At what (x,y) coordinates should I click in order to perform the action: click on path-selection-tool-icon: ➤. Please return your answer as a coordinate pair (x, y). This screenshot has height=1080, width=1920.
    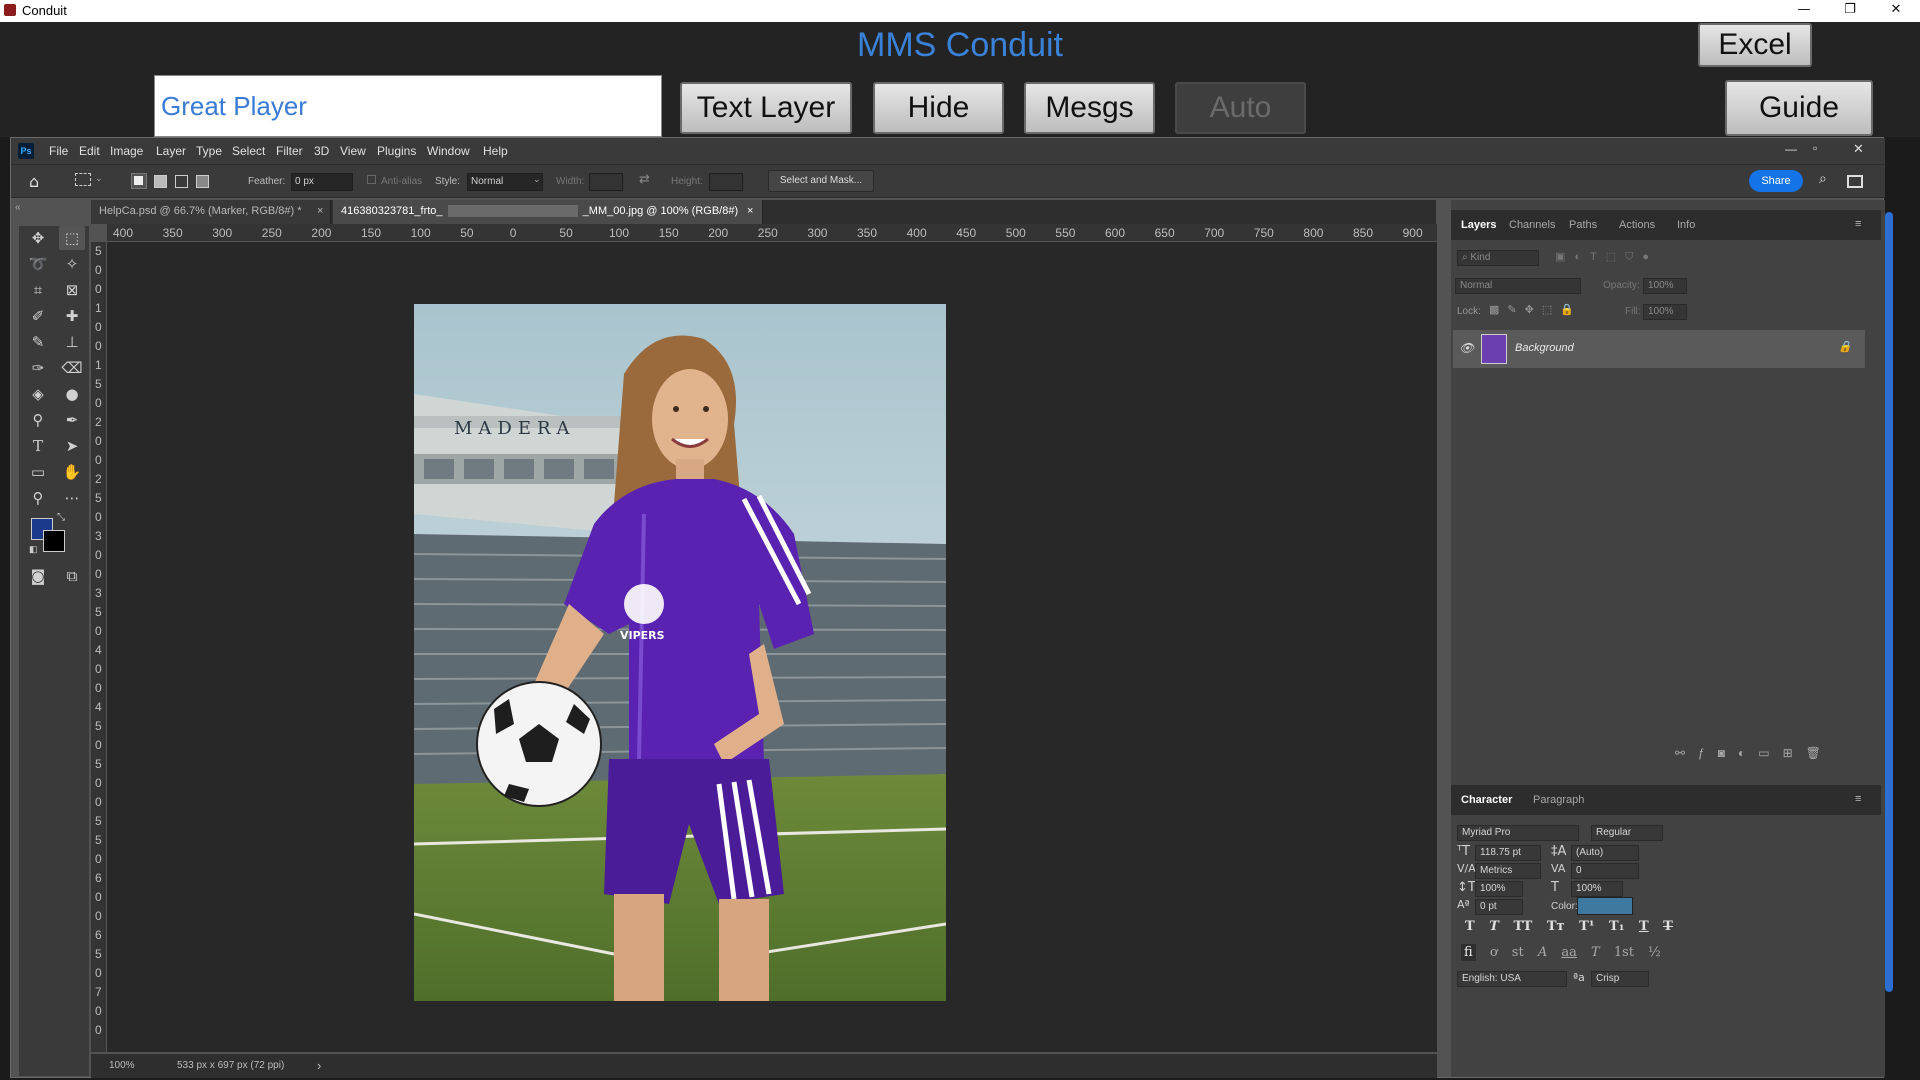
    Looking at the image, I should click on (72, 446).